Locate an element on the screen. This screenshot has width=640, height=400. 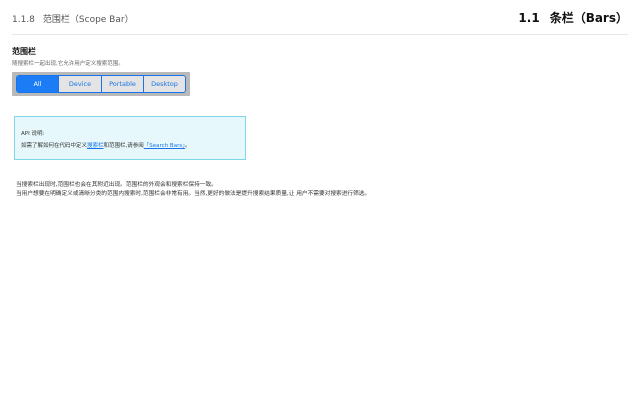
scope-bar: All Device Portable Desktop is located at coordinates (101, 84).